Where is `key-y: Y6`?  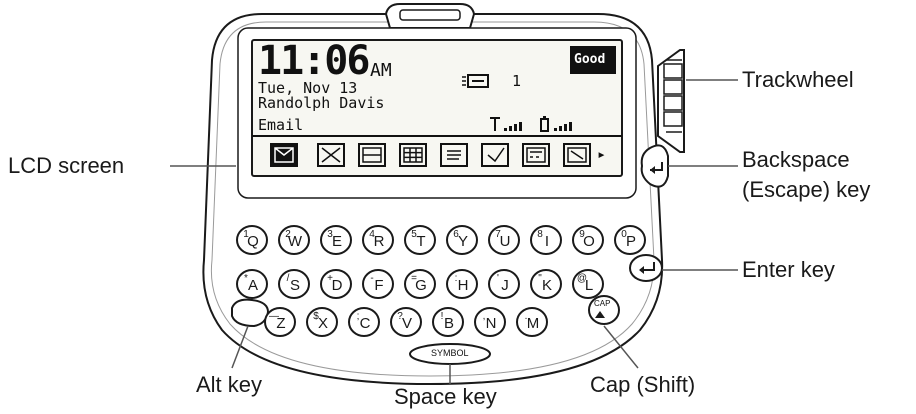 key-y: Y6 is located at coordinates (462, 240).